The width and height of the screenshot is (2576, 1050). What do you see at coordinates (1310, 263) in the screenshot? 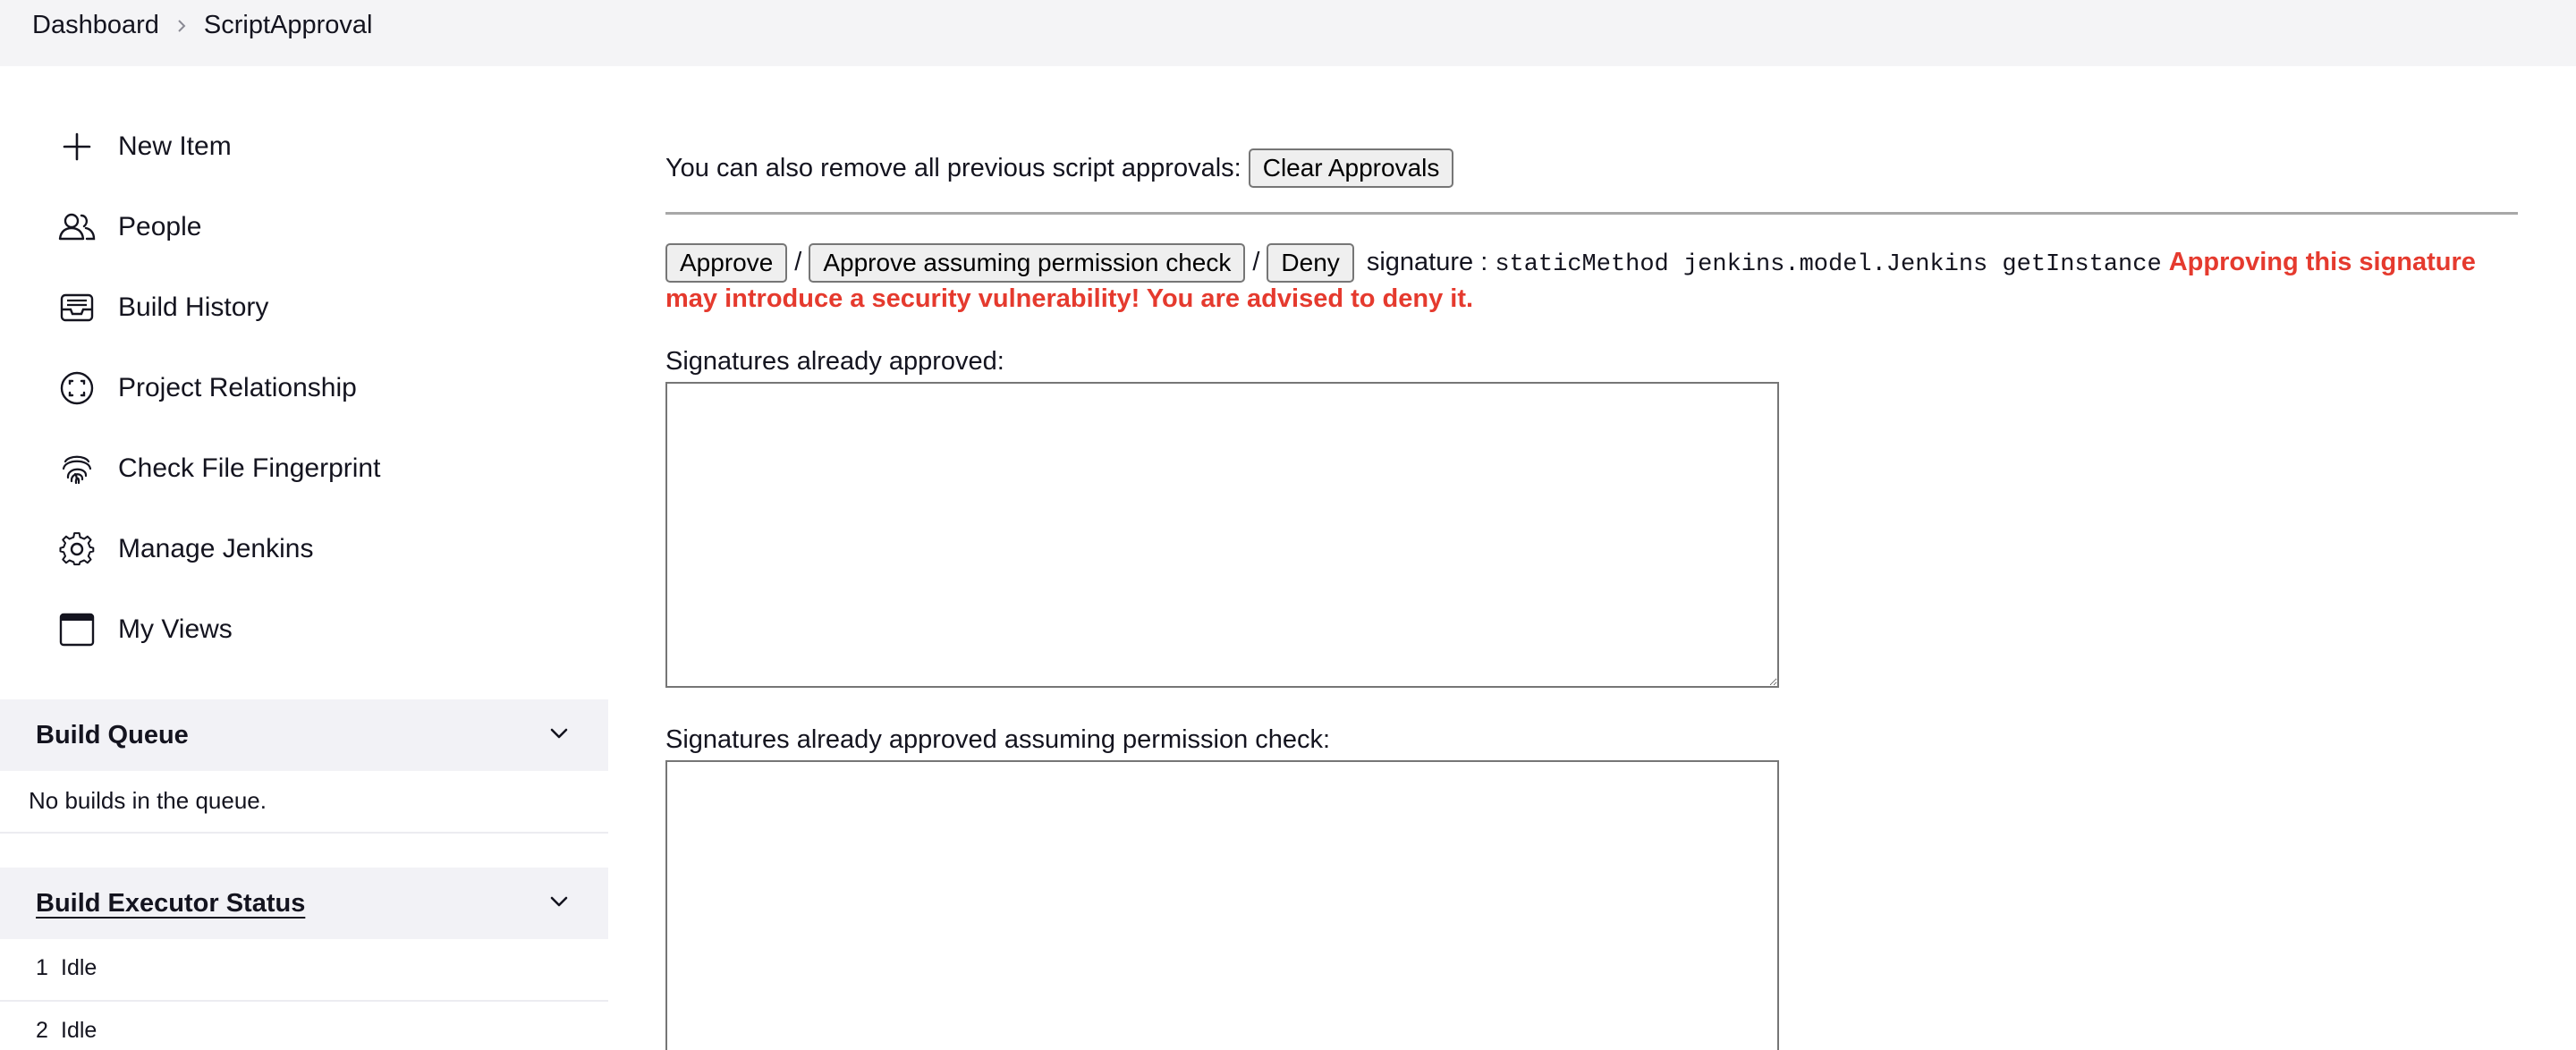
I see `deny-button: Deny` at bounding box center [1310, 263].